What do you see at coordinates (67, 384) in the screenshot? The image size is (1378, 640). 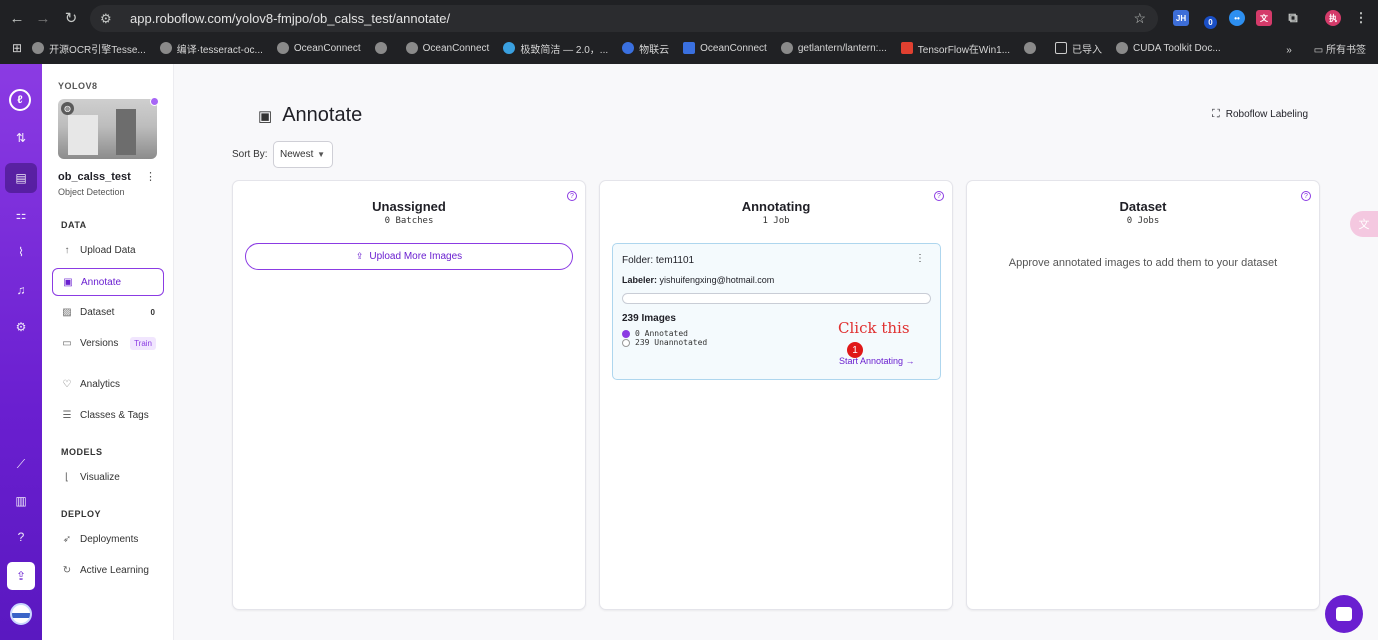 I see `heart-icon: ♡` at bounding box center [67, 384].